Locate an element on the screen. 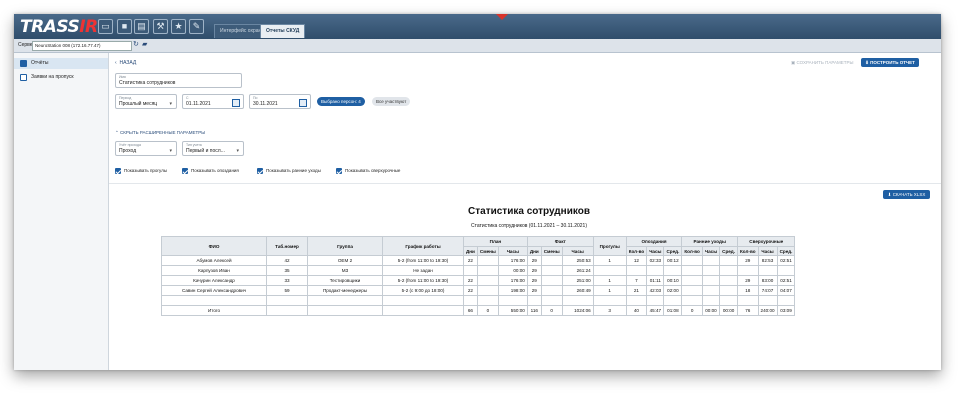 Image resolution: width=975 pixels, height=403 pixels. field-label: С is located at coordinates (187, 98).